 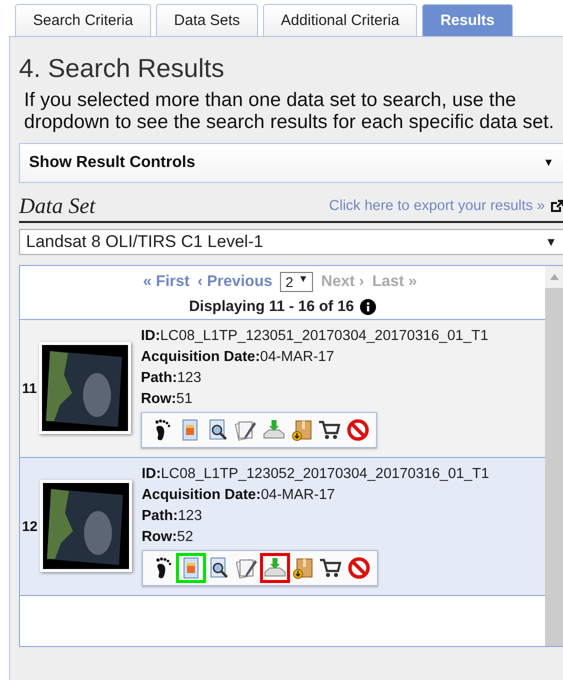 I want to click on intro-text: If you selected more than one data set to search, use the dropdown to see the search results for each specific data set., so click(x=290, y=111).